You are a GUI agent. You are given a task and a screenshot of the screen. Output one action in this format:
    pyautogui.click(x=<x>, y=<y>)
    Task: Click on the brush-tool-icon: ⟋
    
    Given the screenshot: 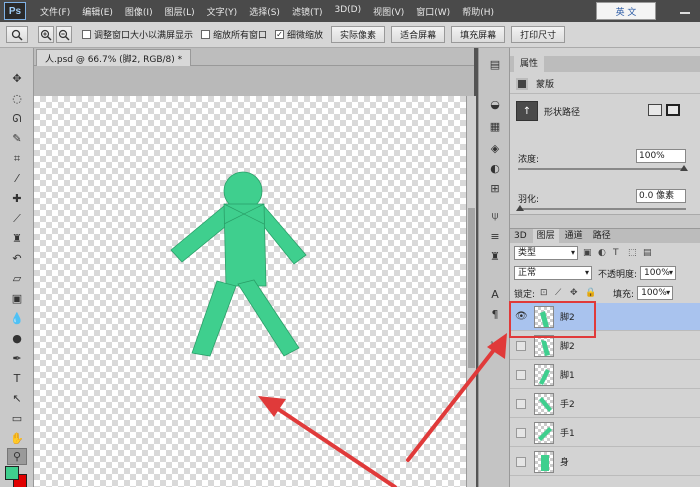 What is the action you would take?
    pyautogui.click(x=17, y=218)
    